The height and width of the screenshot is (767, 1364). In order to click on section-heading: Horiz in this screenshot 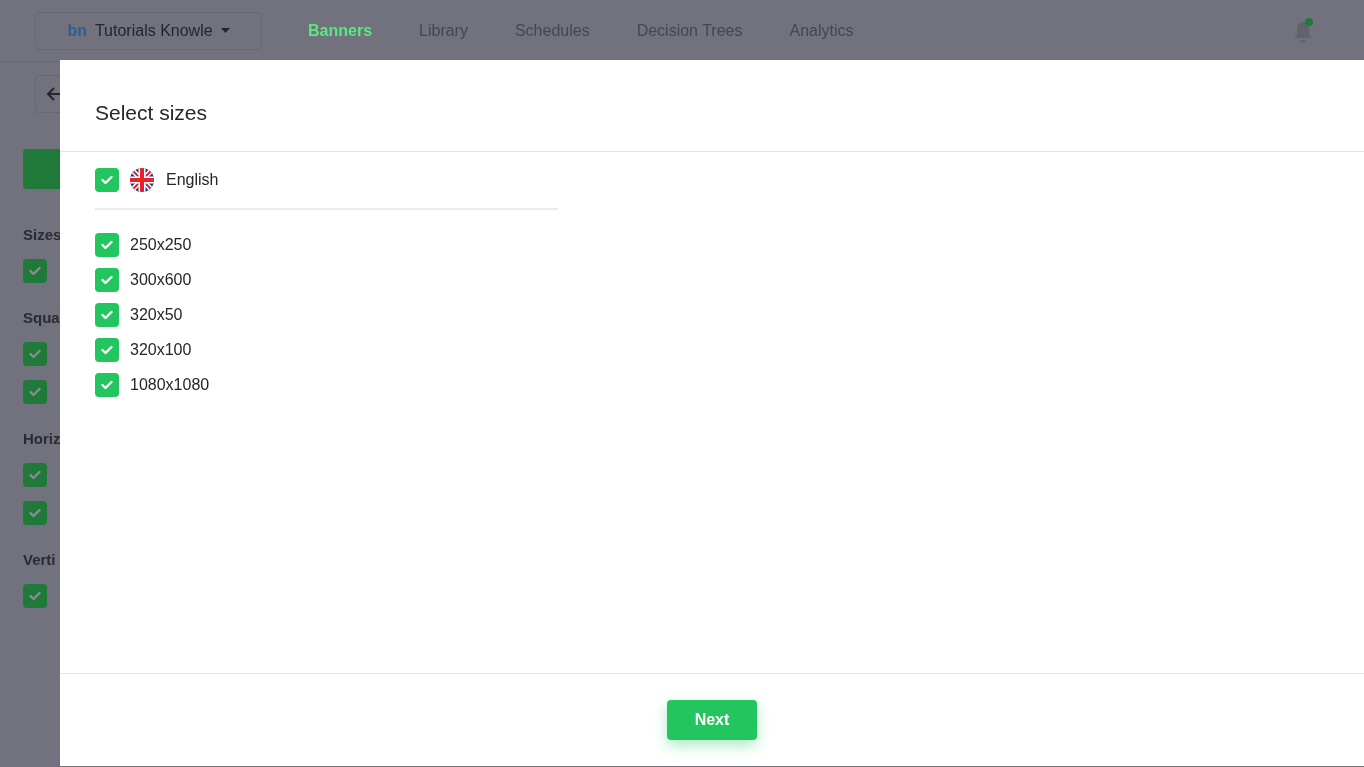, I will do `click(42, 439)`.